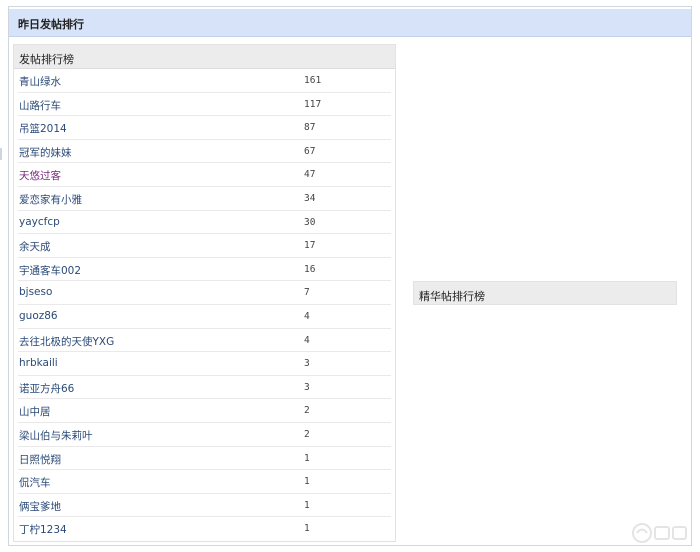 Image resolution: width=700 pixels, height=552 pixels. I want to click on user-link: 丁柠1234, so click(43, 529).